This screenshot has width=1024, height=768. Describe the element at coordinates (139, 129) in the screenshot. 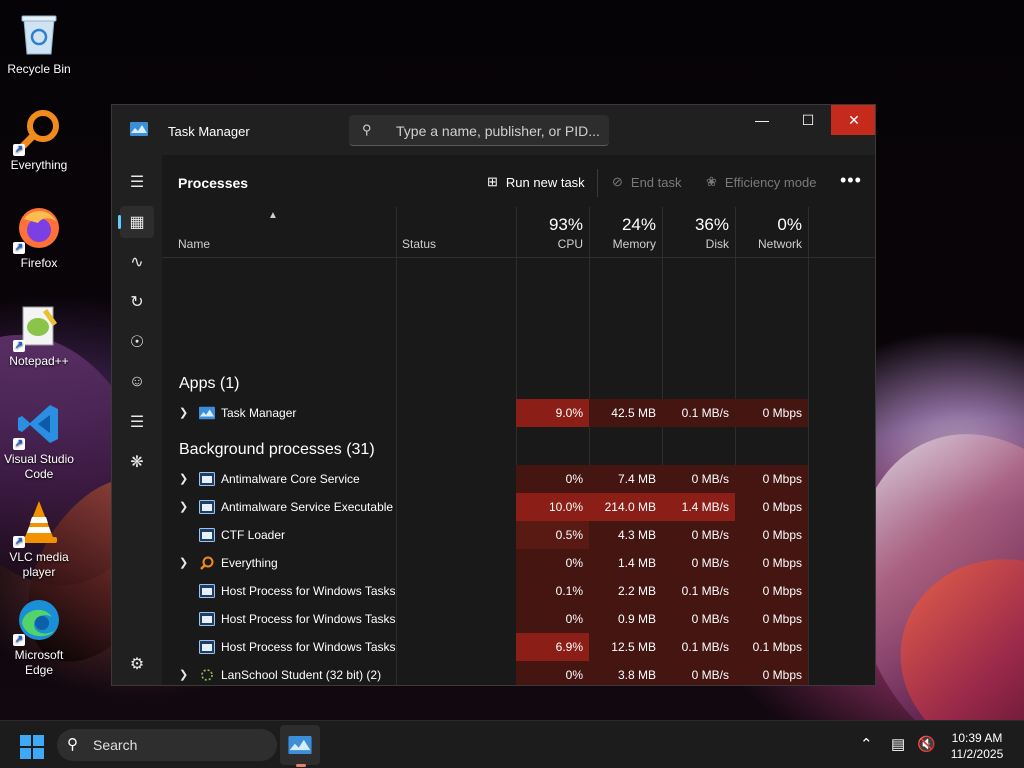

I see `task-manager-app-icon` at that location.